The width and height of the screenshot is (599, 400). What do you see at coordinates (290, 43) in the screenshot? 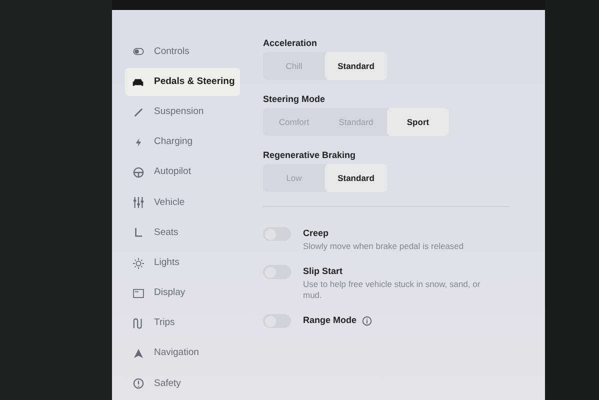
I see `section-heading: Acceleration` at bounding box center [290, 43].